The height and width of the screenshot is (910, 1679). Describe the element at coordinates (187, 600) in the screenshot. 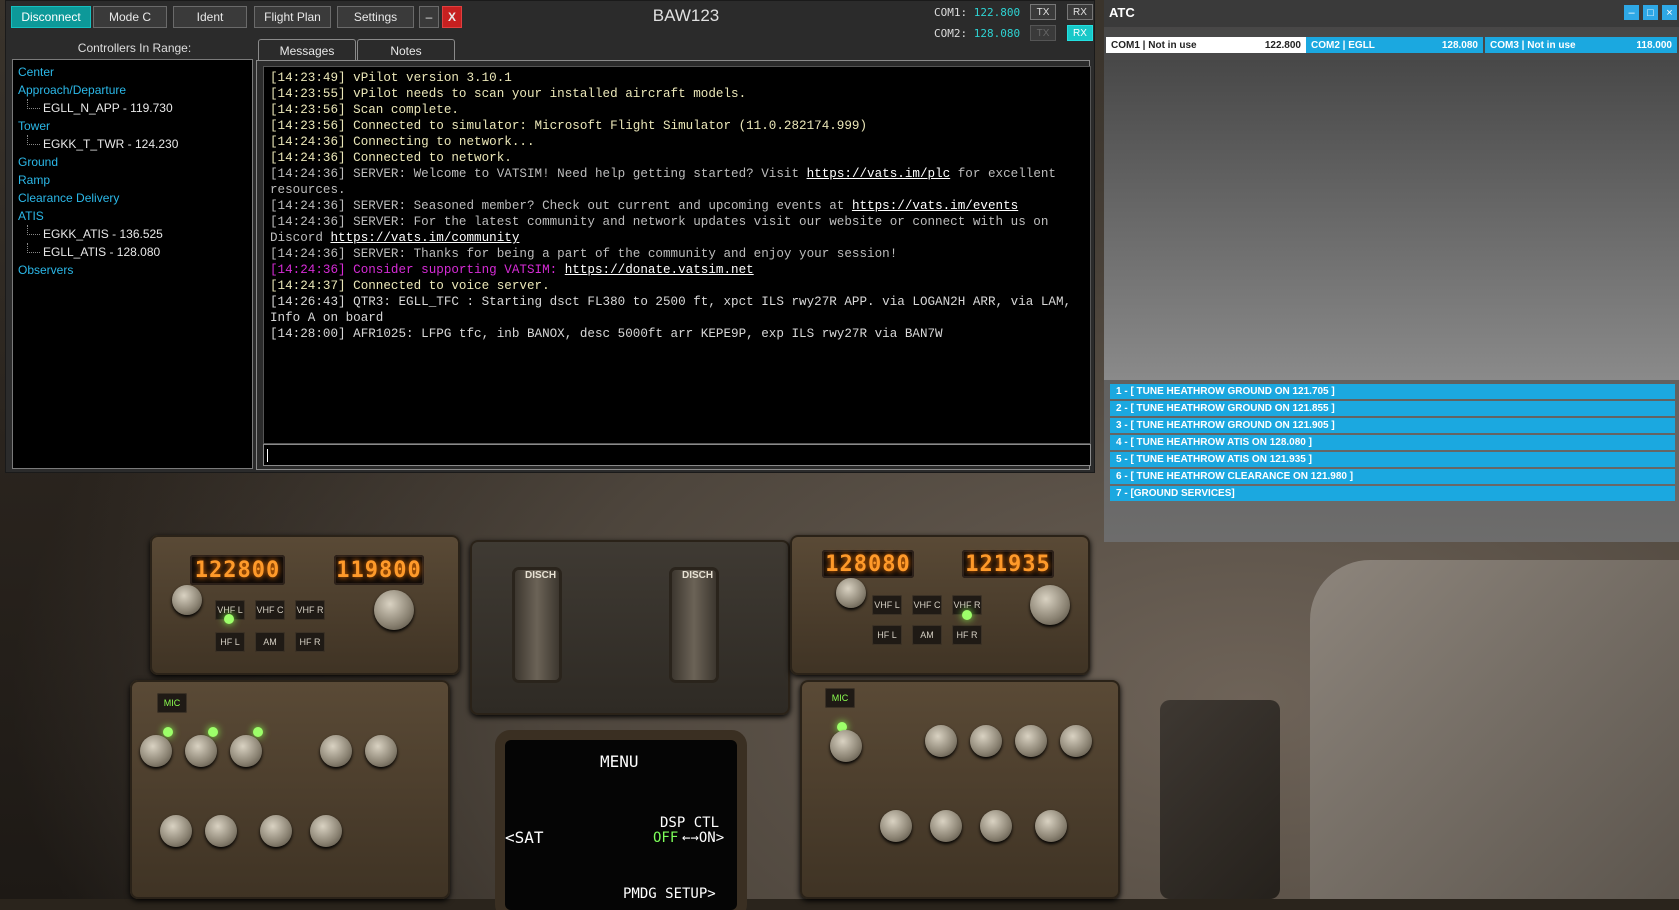

I see `left-sens-knob` at that location.